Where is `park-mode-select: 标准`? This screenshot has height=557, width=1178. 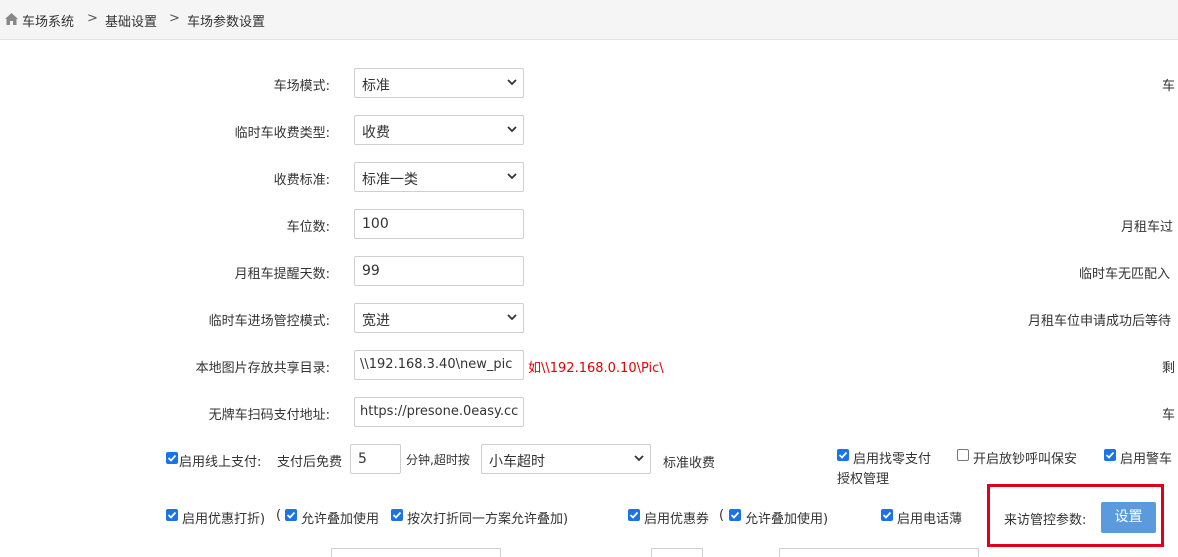
park-mode-select: 标准 is located at coordinates (439, 83).